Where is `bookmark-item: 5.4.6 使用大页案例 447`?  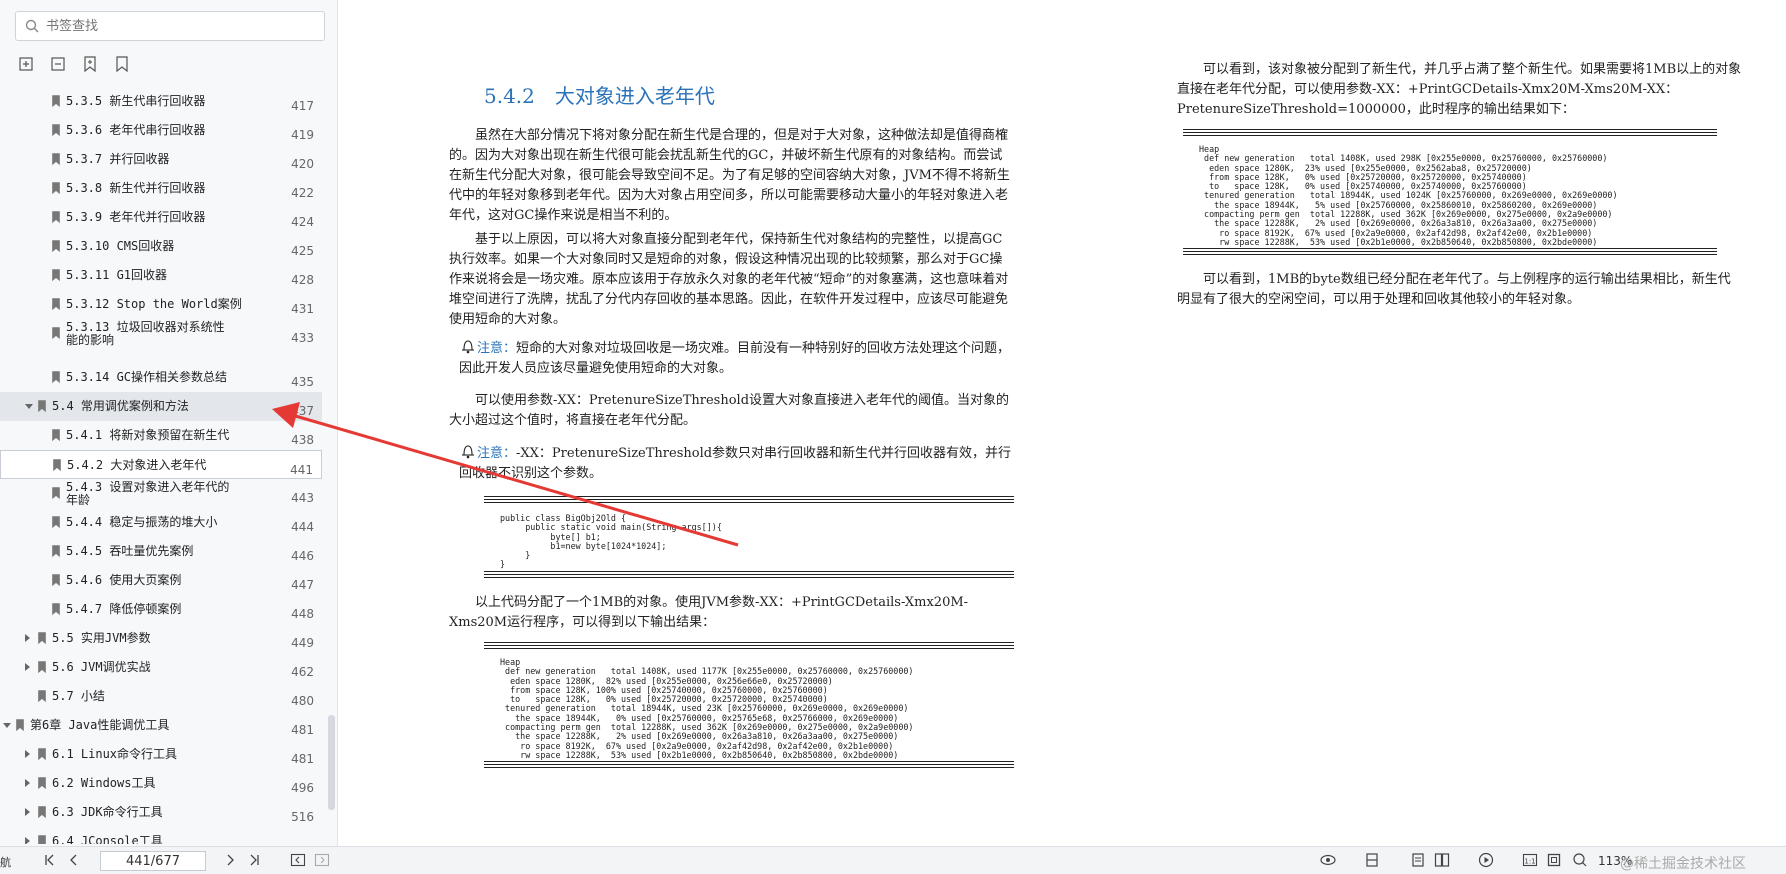
bookmark-item: 5.4.6 使用大页案例 447 is located at coordinates (161, 580).